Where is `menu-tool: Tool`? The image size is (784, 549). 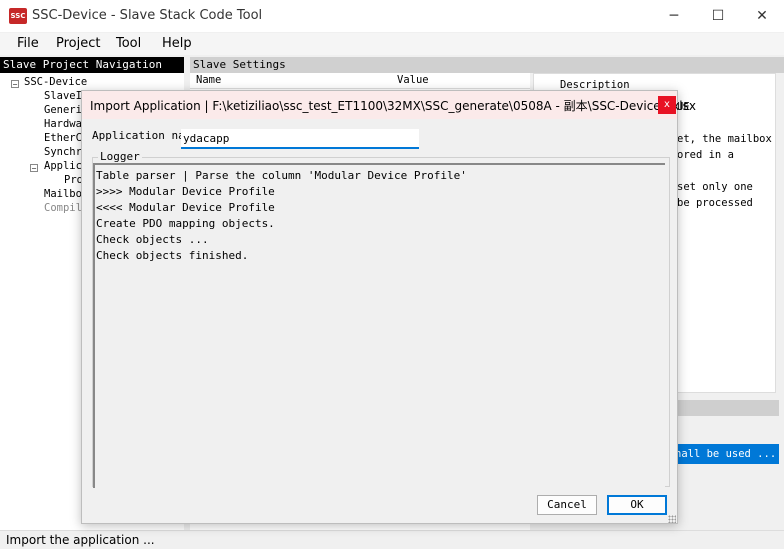 menu-tool: Tool is located at coordinates (128, 43).